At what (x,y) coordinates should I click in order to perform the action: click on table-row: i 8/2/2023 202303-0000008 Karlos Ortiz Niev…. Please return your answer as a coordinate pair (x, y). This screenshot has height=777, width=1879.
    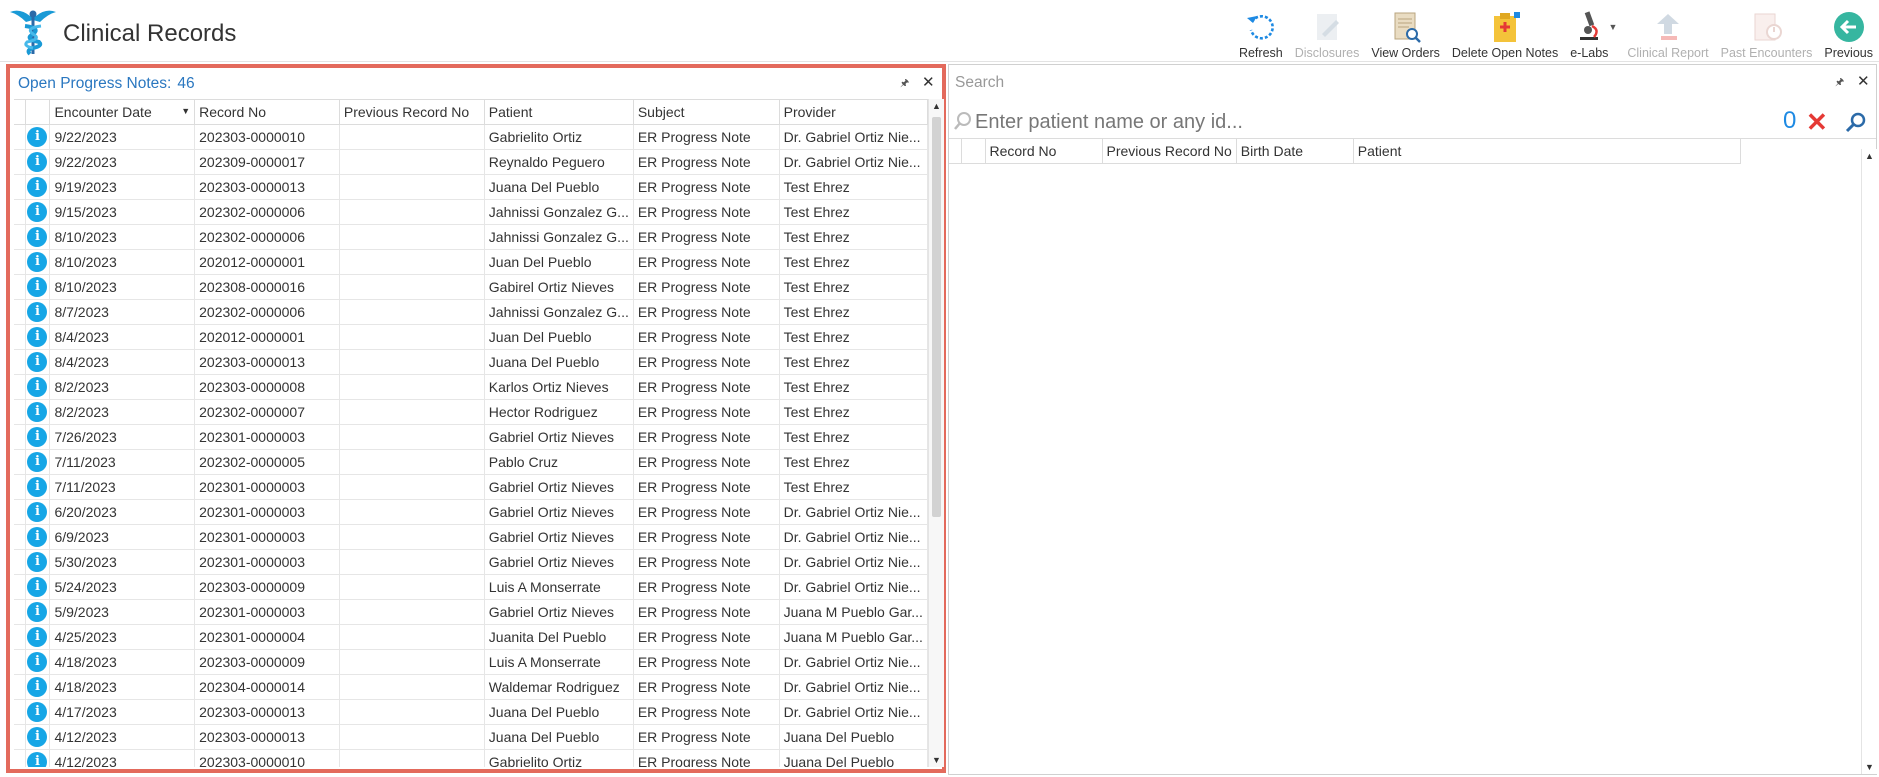
    Looking at the image, I should click on (471, 387).